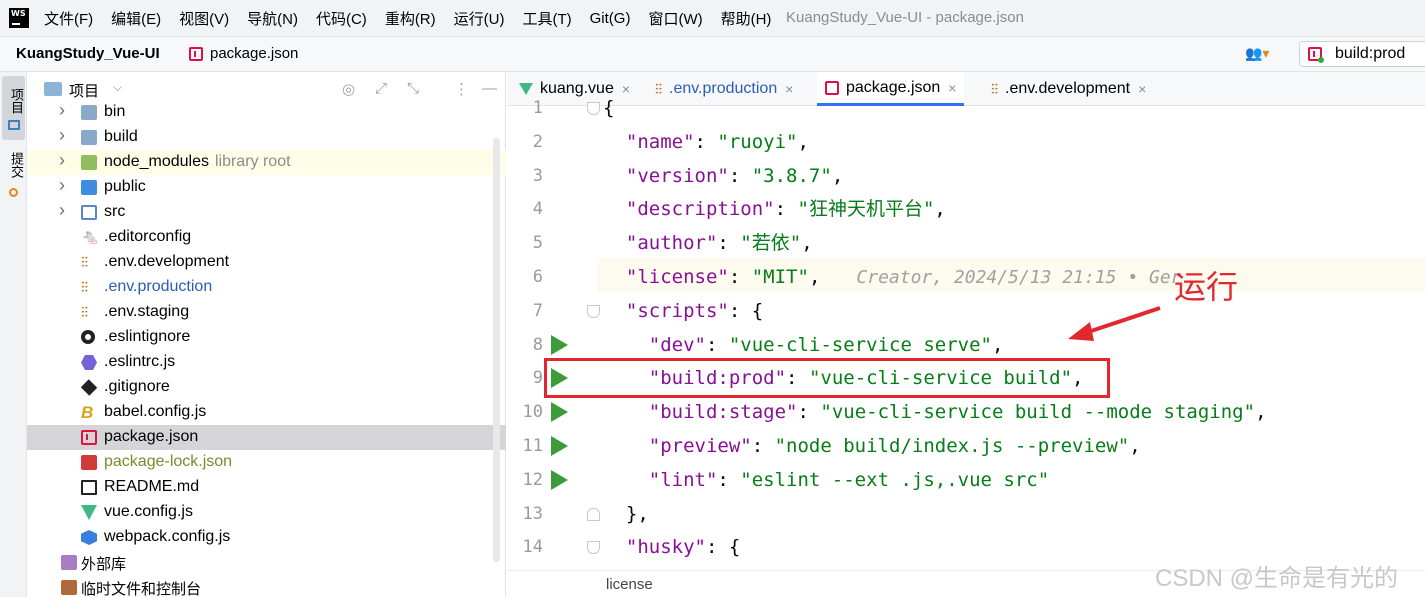  I want to click on tab-label: .env.production, so click(723, 88).